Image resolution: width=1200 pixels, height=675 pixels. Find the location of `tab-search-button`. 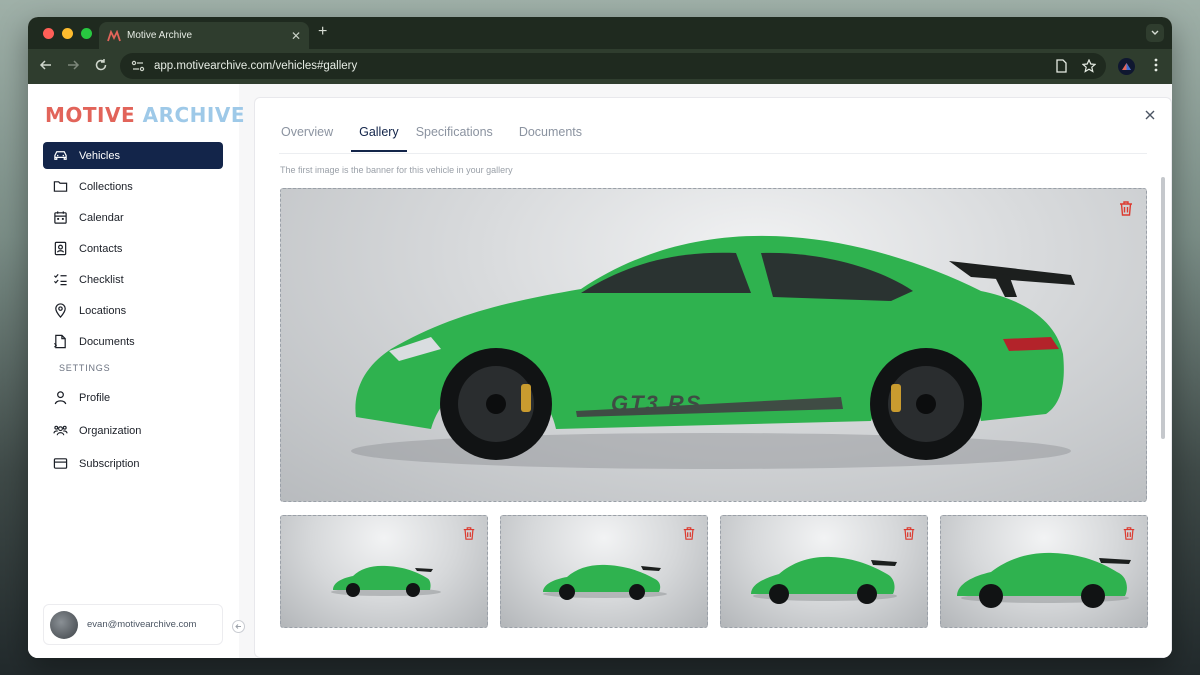

tab-search-button is located at coordinates (1155, 33).